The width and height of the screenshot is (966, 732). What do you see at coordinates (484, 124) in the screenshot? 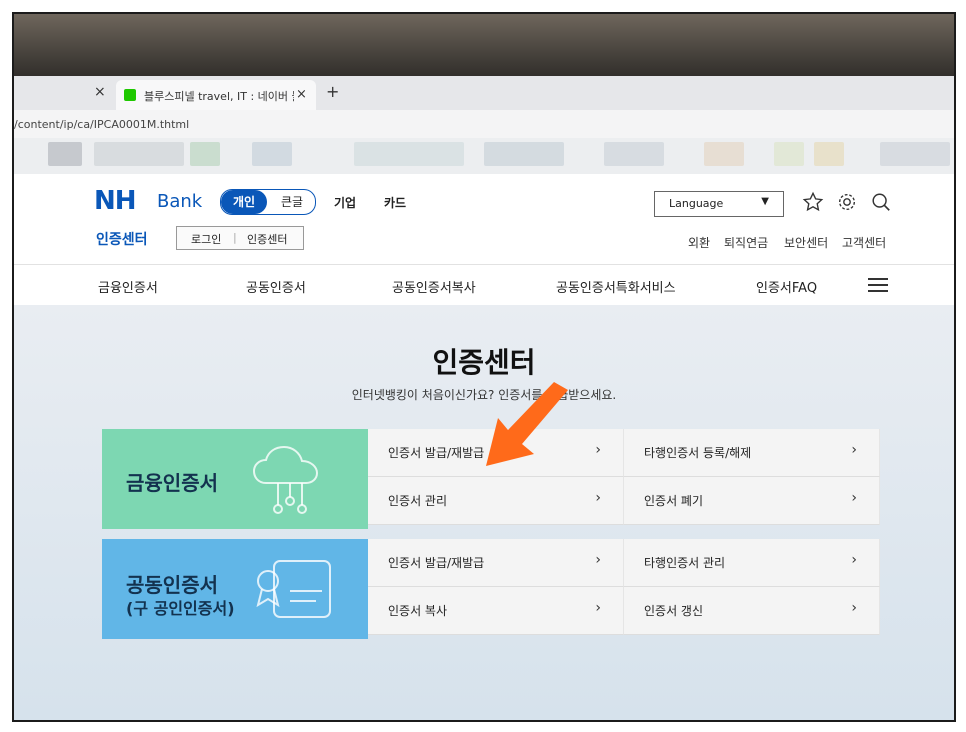
I see `address-bar: /content/ip/ca/IPCA0001M.thtml` at bounding box center [484, 124].